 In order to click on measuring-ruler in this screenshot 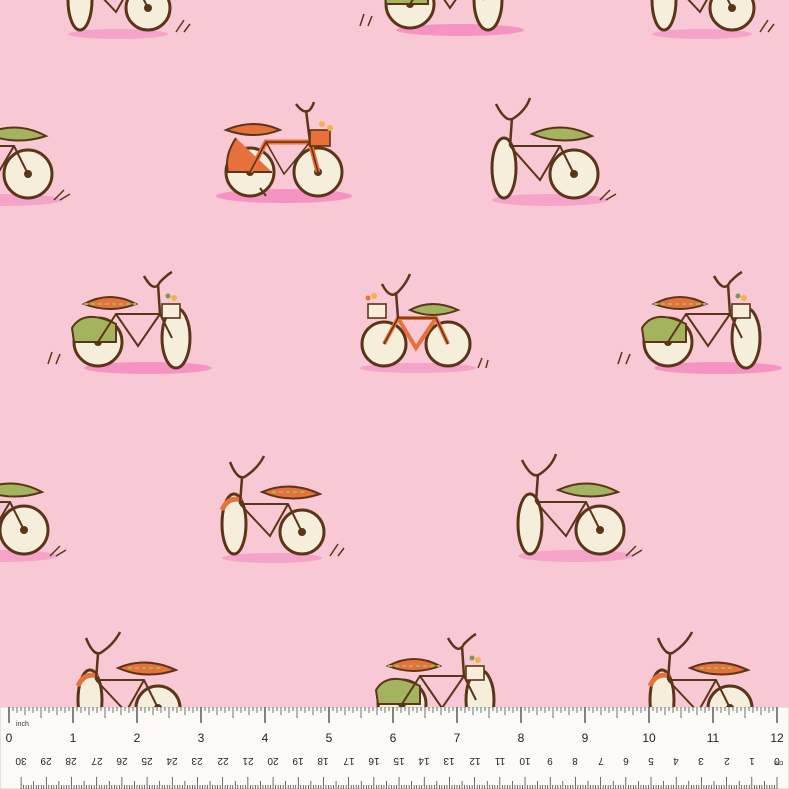, I will do `click(394, 748)`.